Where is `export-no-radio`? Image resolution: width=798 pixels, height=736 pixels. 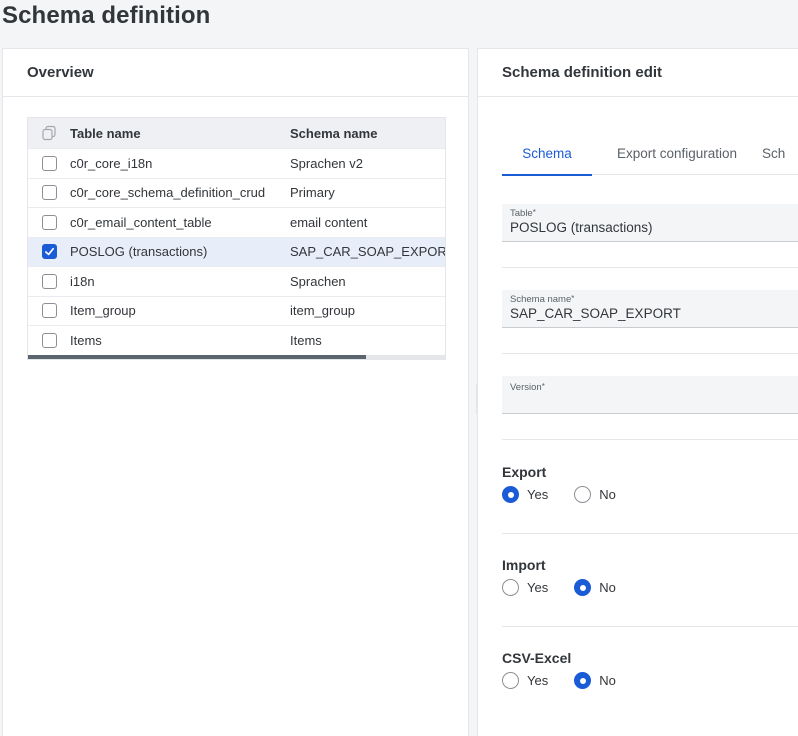 export-no-radio is located at coordinates (583, 494).